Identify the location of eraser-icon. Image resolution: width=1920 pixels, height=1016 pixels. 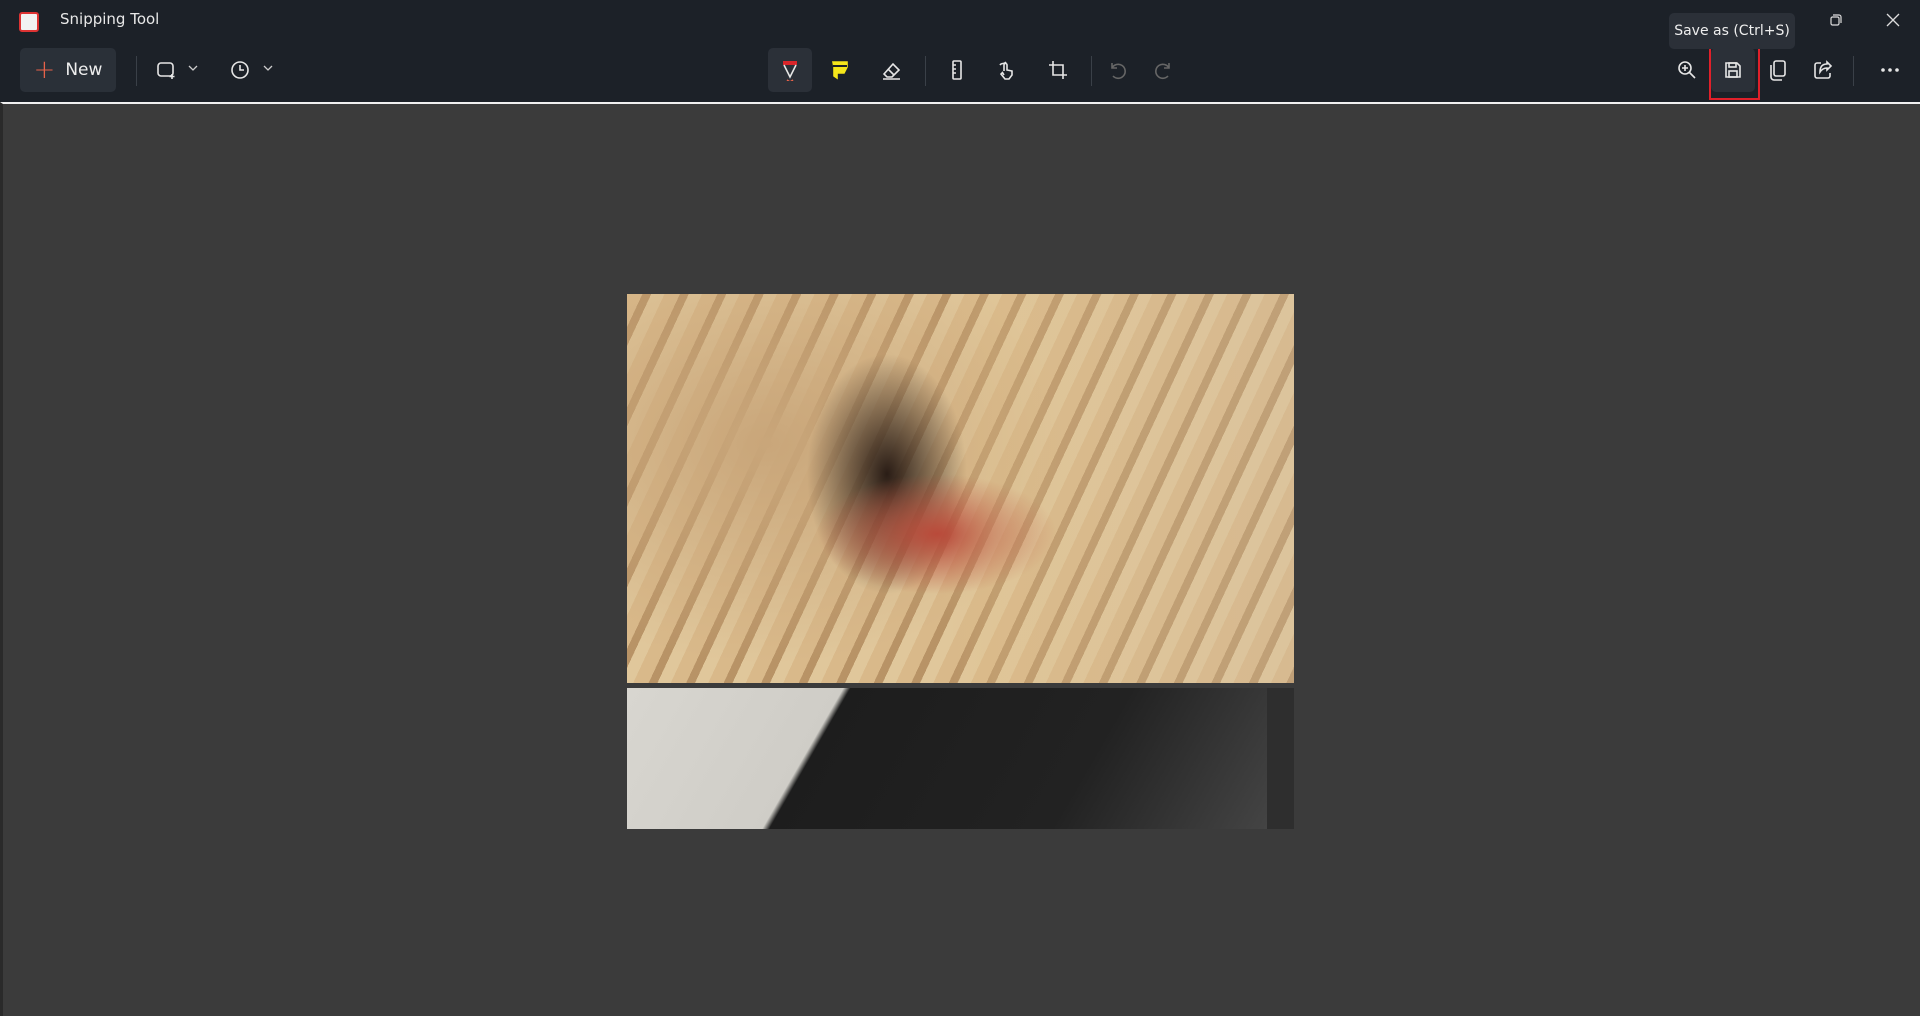
(891, 71).